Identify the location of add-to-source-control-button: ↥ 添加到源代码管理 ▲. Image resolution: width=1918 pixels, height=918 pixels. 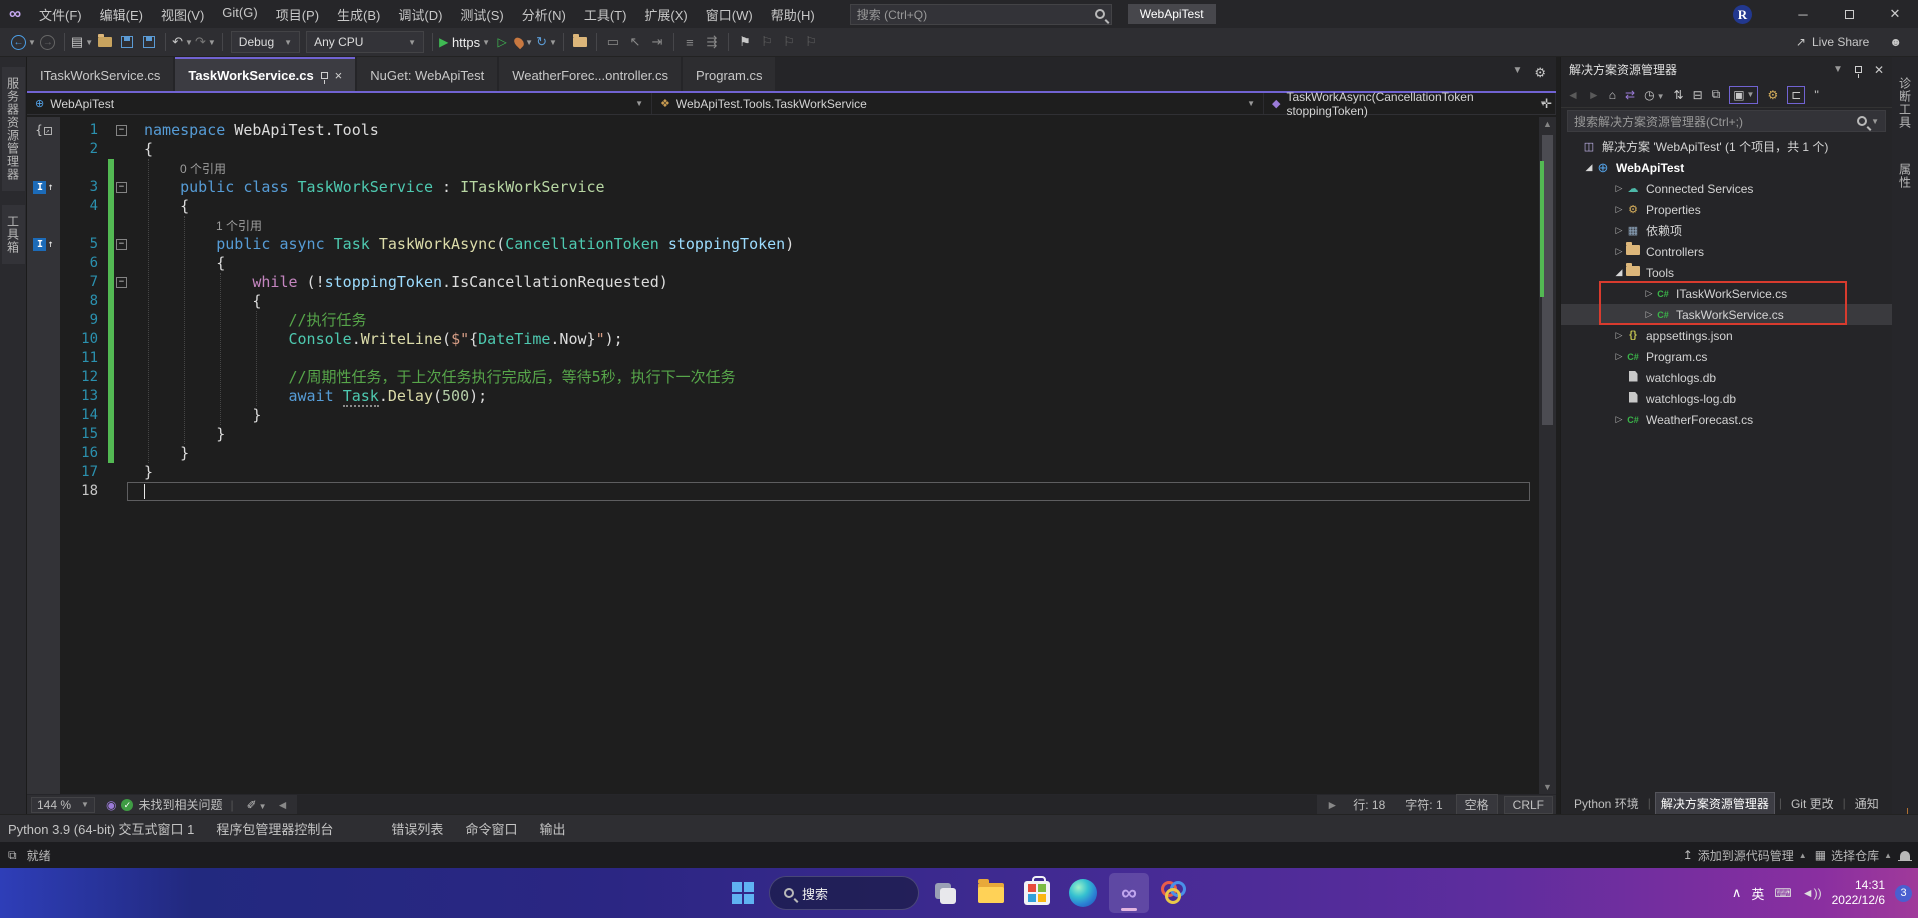
(1745, 855).